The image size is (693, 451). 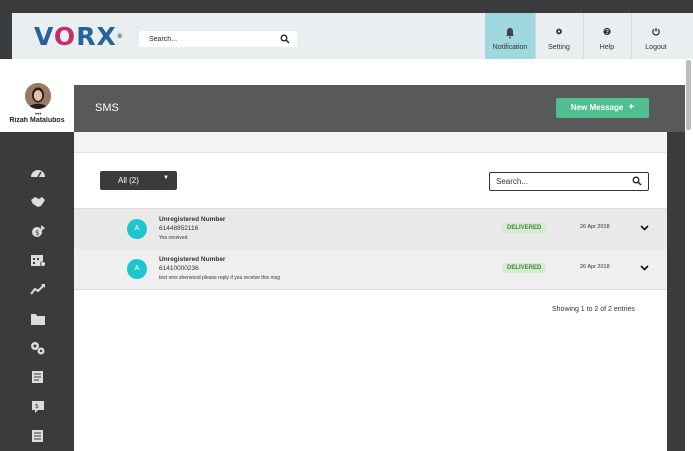 What do you see at coordinates (173, 238) in the screenshot?
I see `message-preview: Yes received` at bounding box center [173, 238].